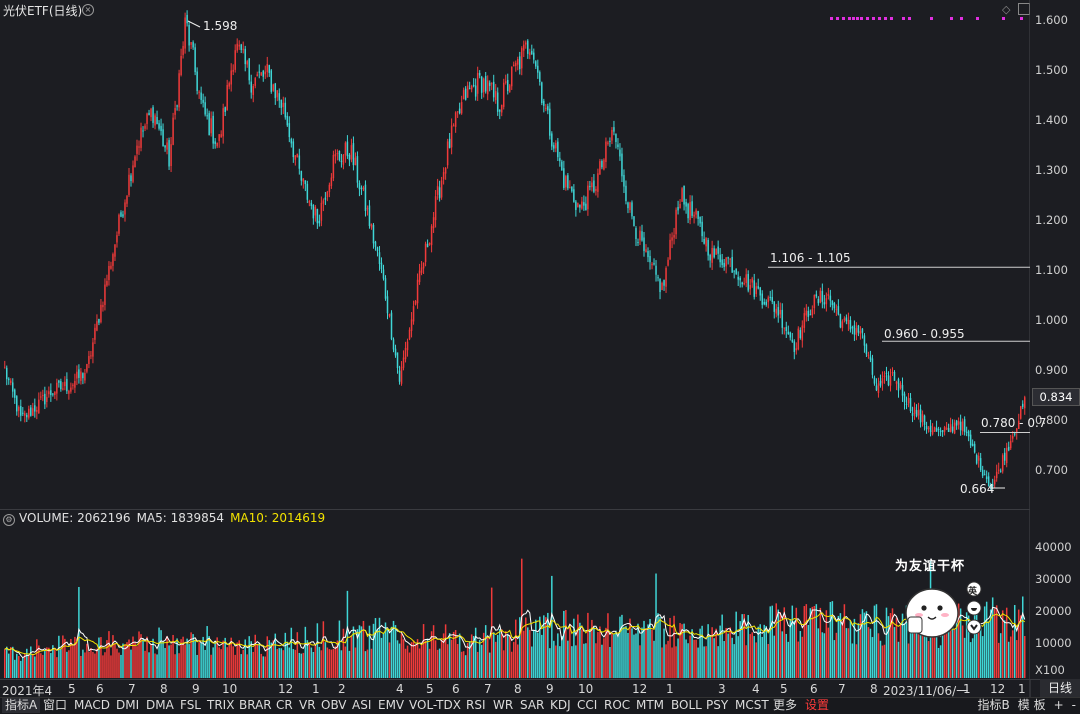 The width and height of the screenshot is (1080, 714). I want to click on indicator-tab: MCST, so click(752, 705).